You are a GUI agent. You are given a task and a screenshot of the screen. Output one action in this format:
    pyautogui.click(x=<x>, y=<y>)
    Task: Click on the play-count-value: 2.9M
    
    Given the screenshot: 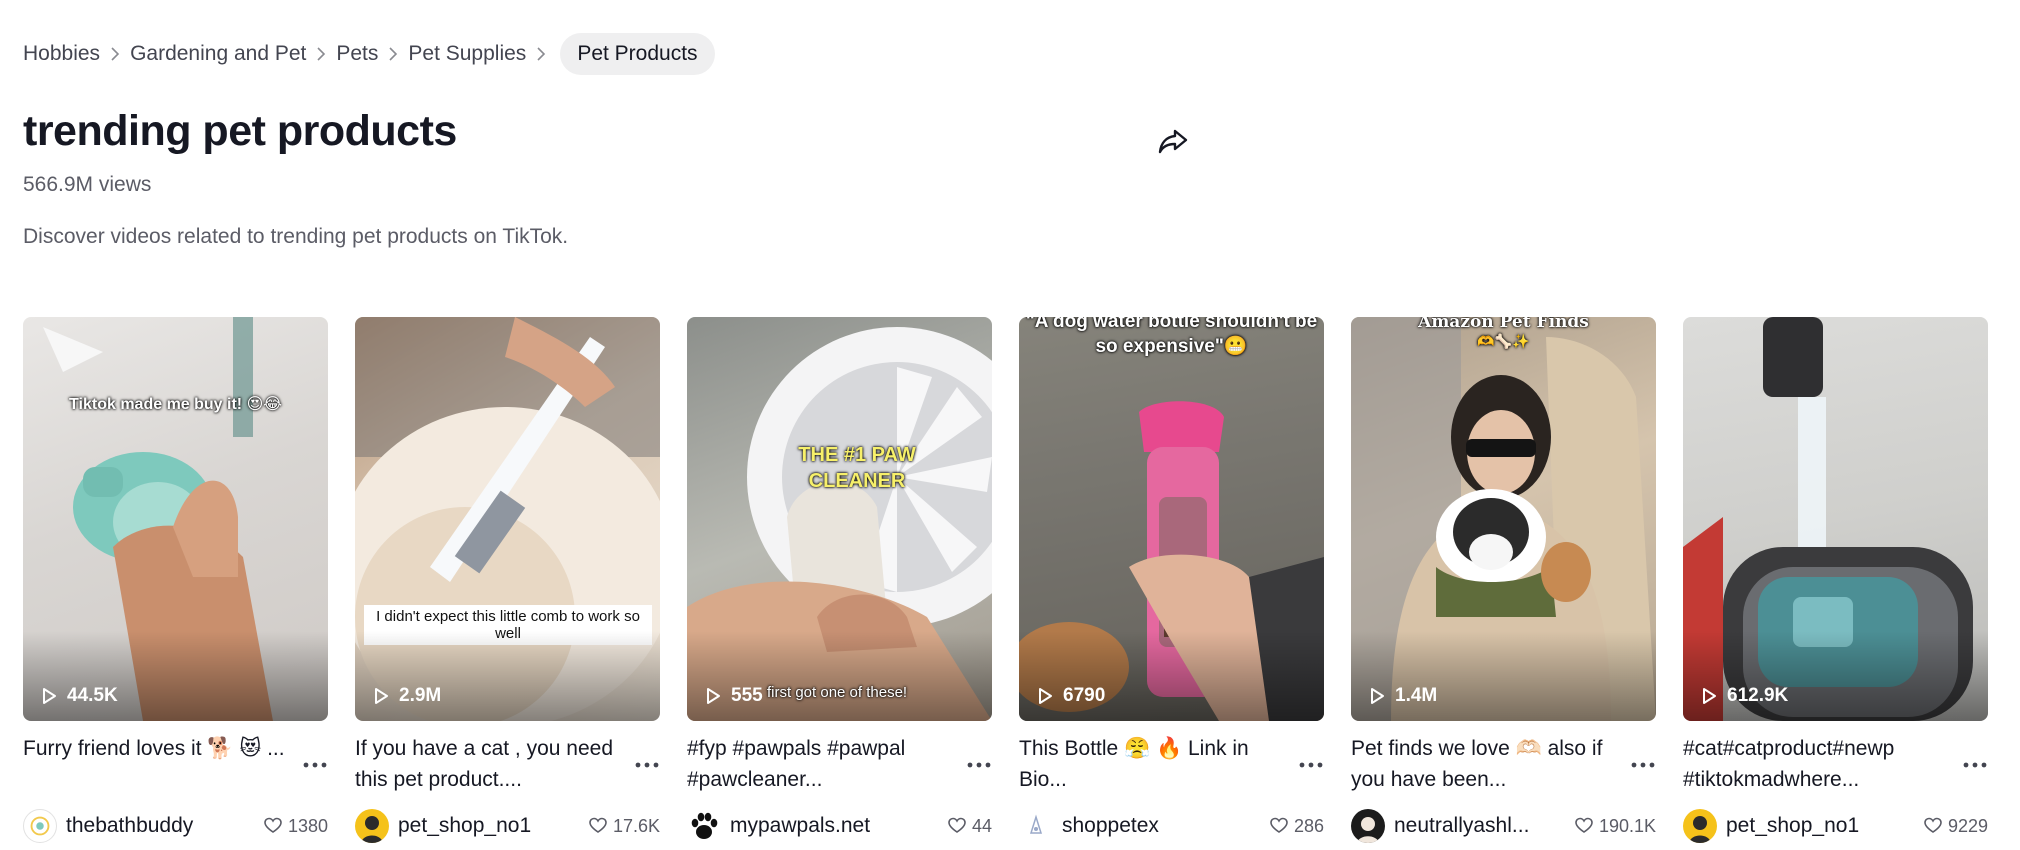 What is the action you would take?
    pyautogui.click(x=420, y=695)
    